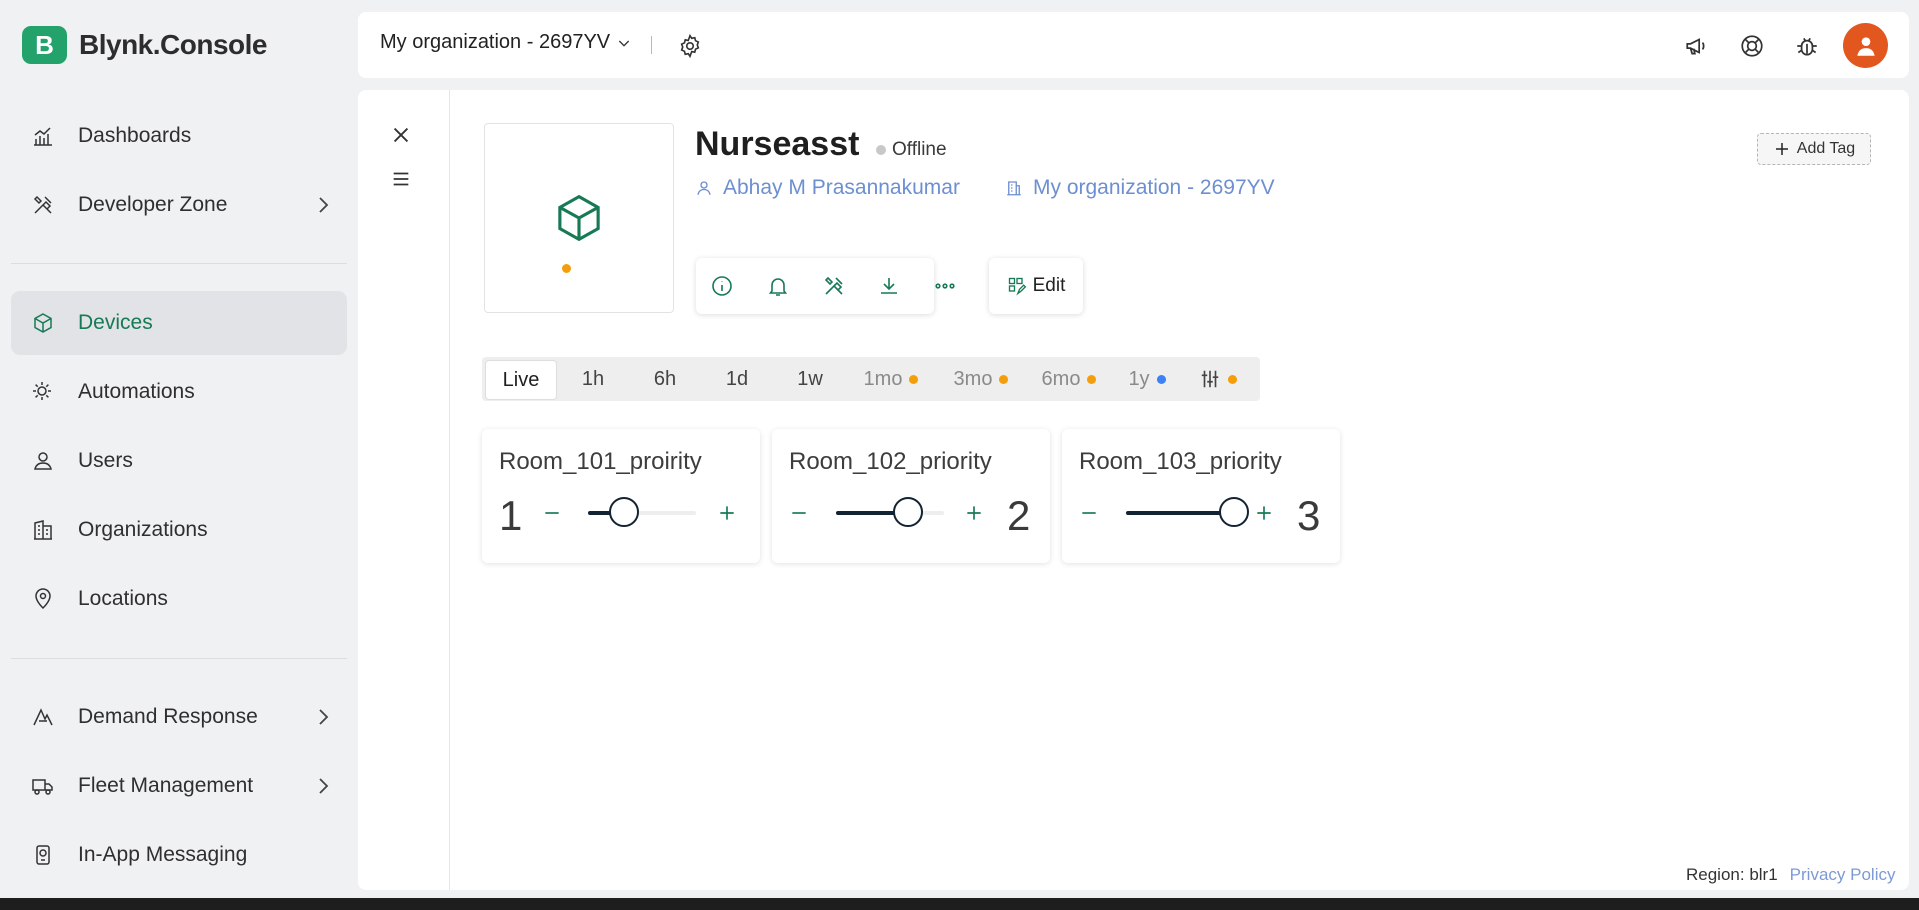 This screenshot has width=1919, height=910. I want to click on sidebar-item-in-app-messaging: In-App Messaging, so click(179, 855).